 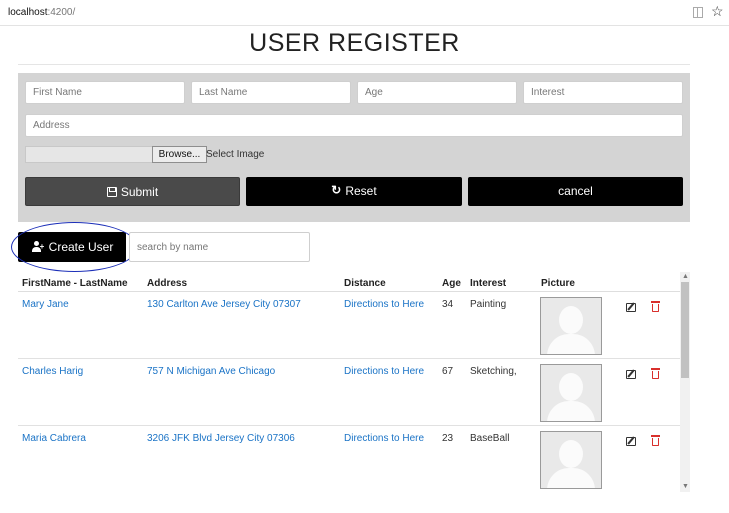 I want to click on table-scrollbar: ▲ ▼, so click(x=685, y=382).